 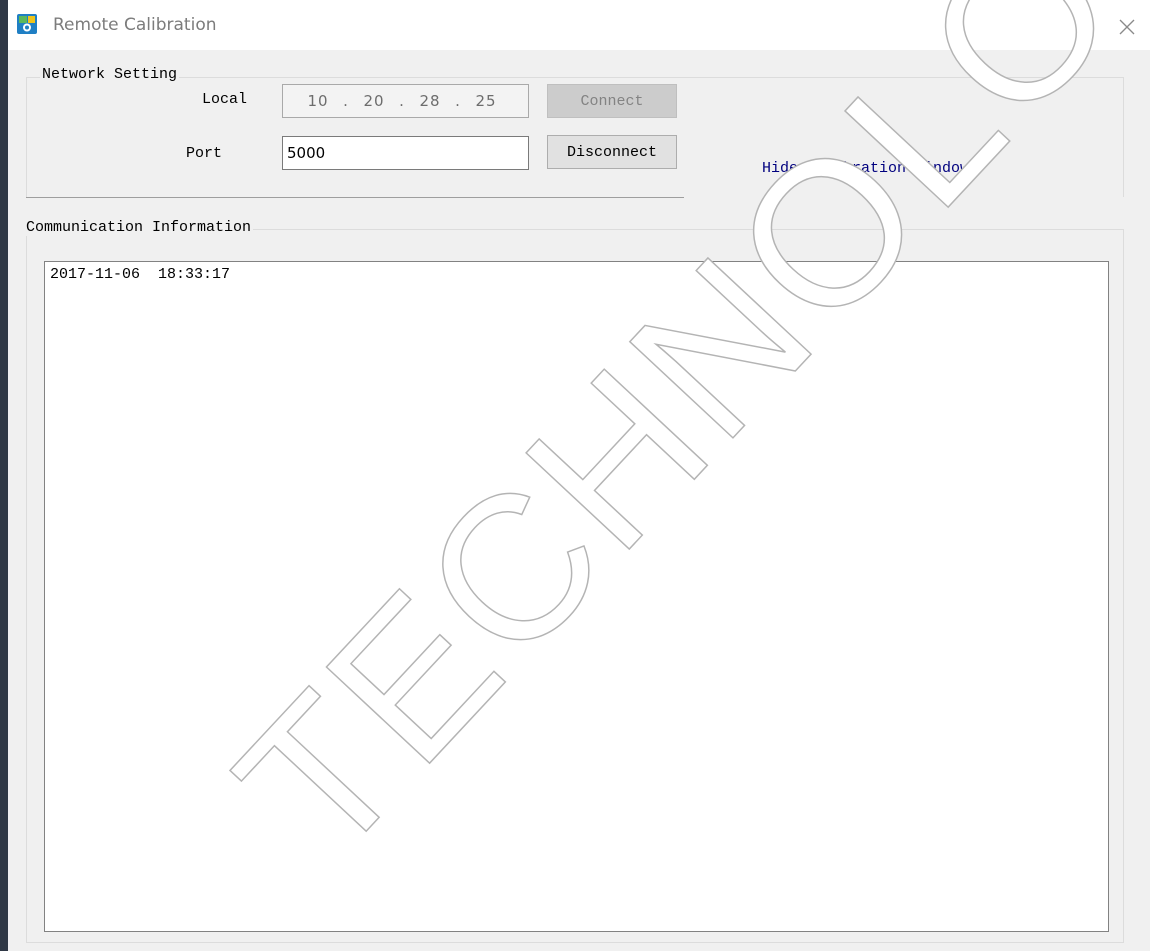 What do you see at coordinates (430, 101) in the screenshot?
I see `ip-octet-3: 28` at bounding box center [430, 101].